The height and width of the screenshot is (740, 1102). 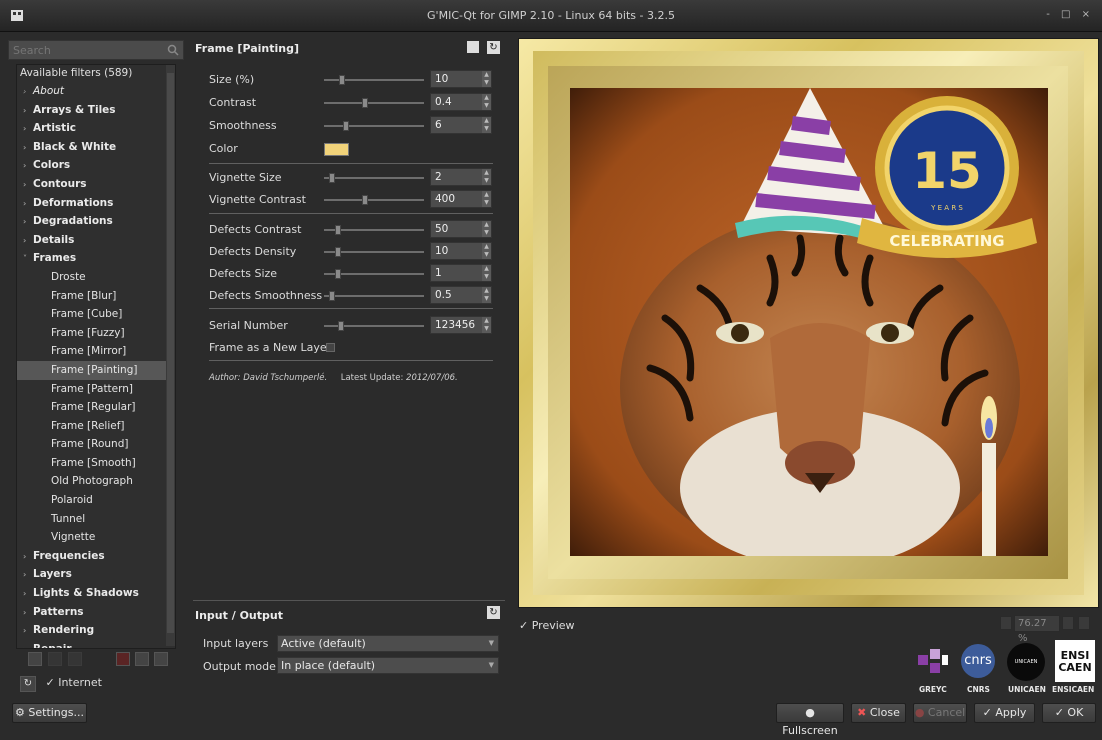 What do you see at coordinates (96, 91) in the screenshot?
I see `filter-category: › About` at bounding box center [96, 91].